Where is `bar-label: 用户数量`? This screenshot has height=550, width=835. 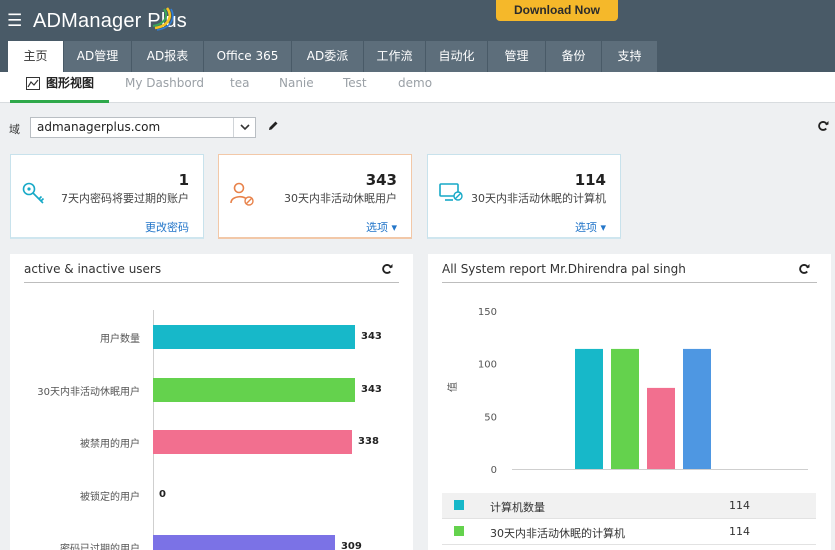 bar-label: 用户数量 is located at coordinates (120, 339).